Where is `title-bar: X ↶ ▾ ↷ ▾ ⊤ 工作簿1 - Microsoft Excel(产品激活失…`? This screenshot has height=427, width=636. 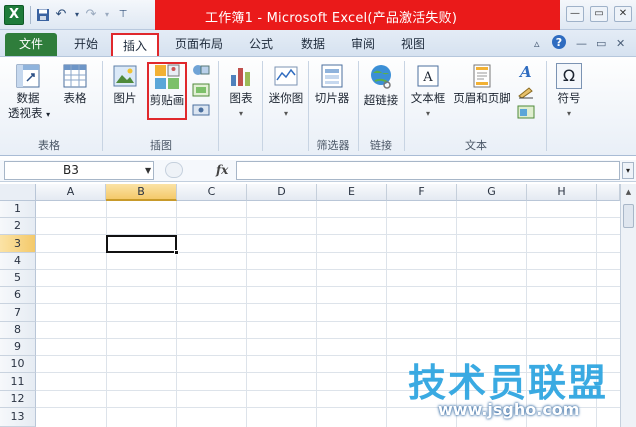
title-bar: X ↶ ▾ ↷ ▾ ⊤ 工作簿1 - Microsoft Excel(产品激活失… is located at coordinates (318, 15).